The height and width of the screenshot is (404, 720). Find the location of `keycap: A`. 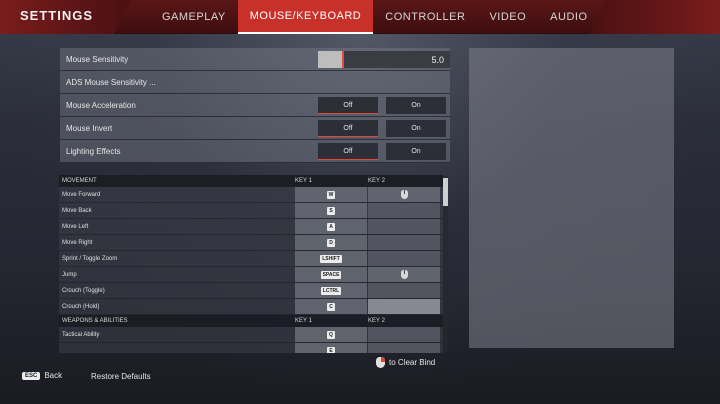

keycap: A is located at coordinates (331, 226).